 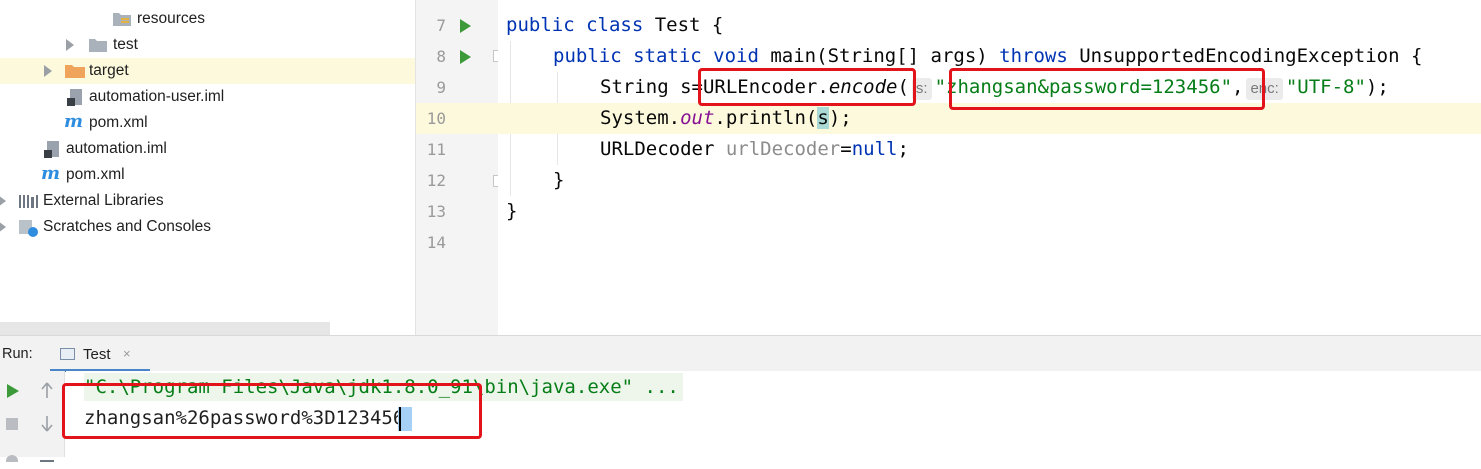 I want to click on scroll-down-icon, so click(x=47, y=426).